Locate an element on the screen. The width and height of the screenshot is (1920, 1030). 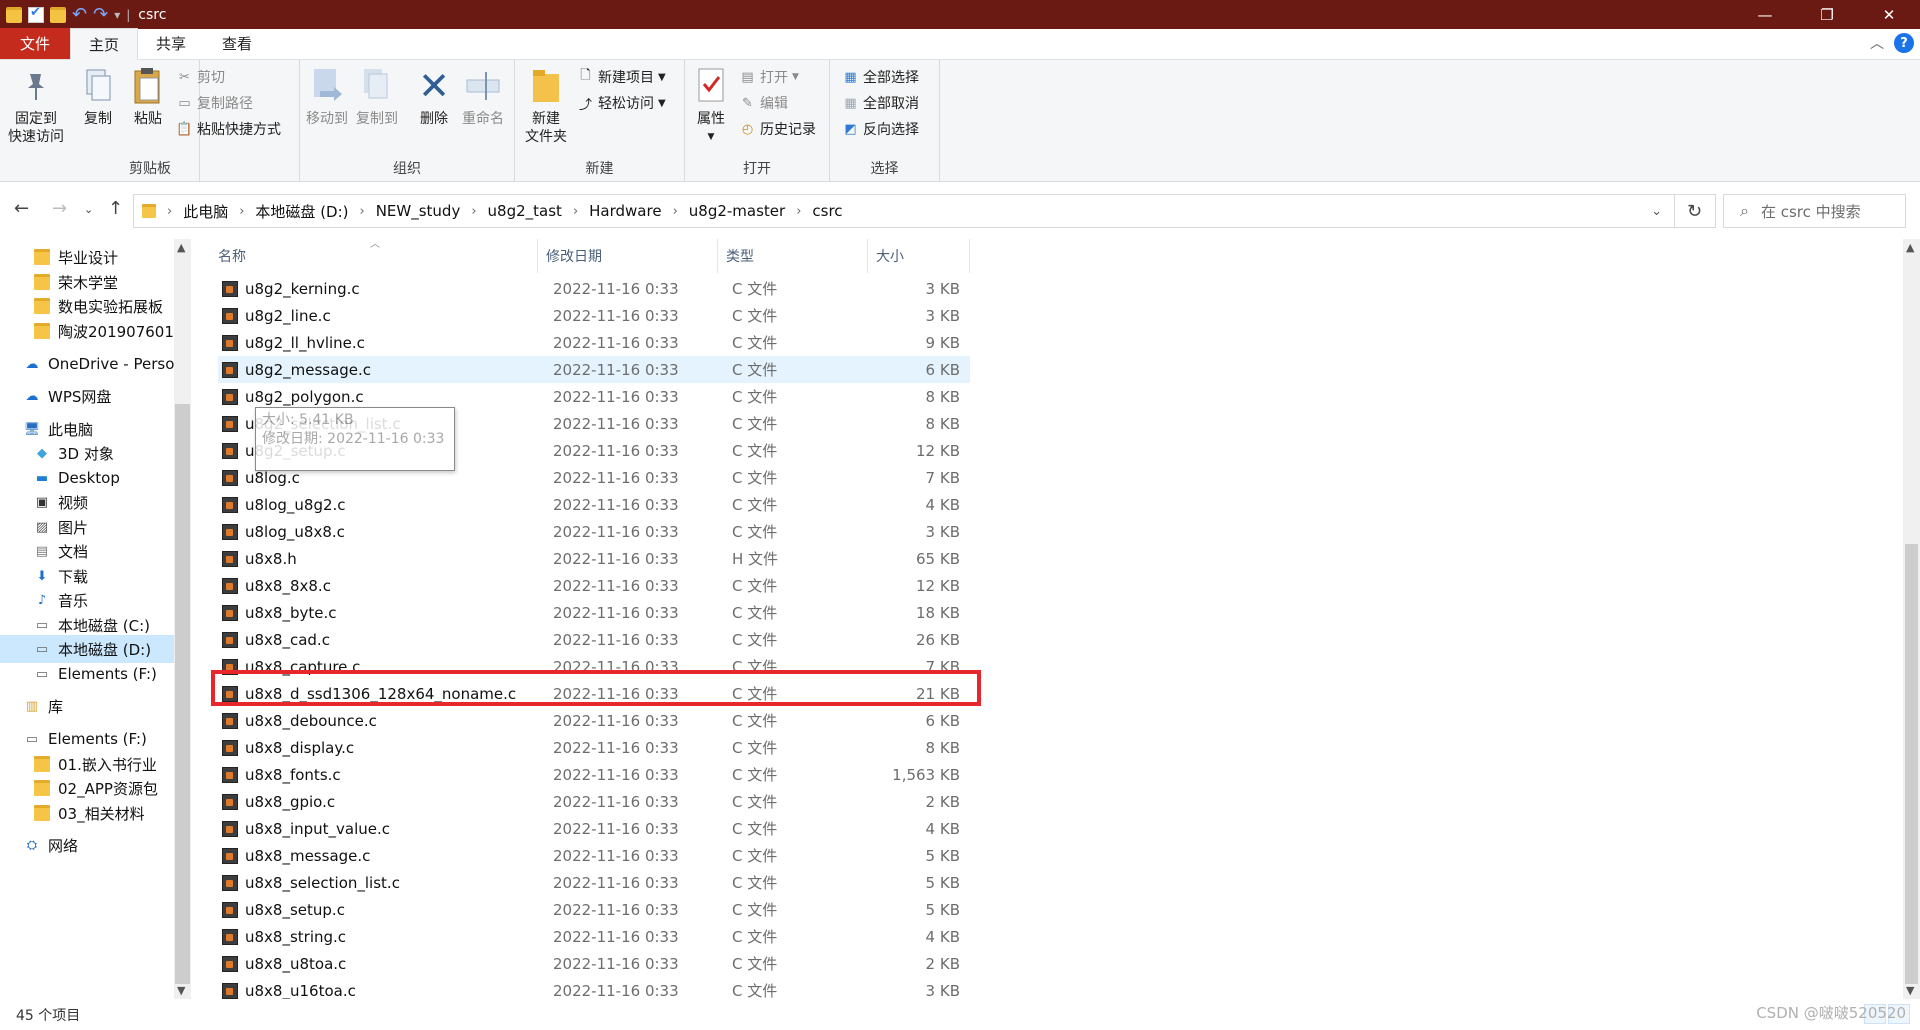
invert-selection-button: ◩ 反向选择 is located at coordinates (880, 129).